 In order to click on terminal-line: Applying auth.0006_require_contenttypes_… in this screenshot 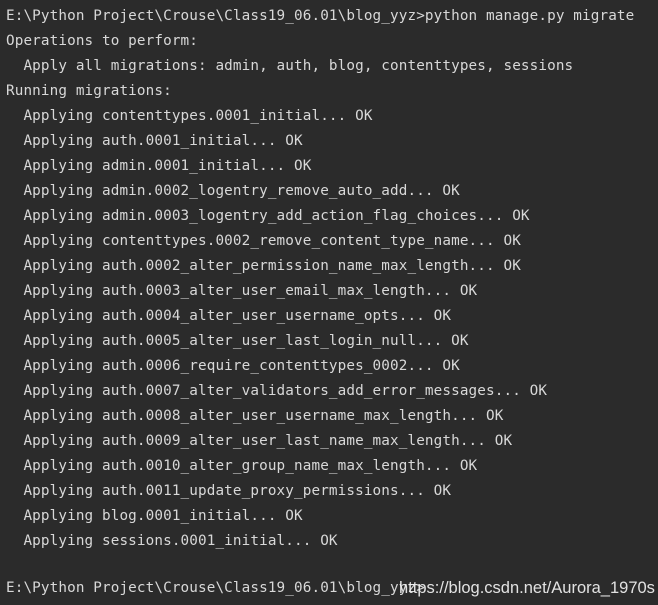, I will do `click(233, 366)`.